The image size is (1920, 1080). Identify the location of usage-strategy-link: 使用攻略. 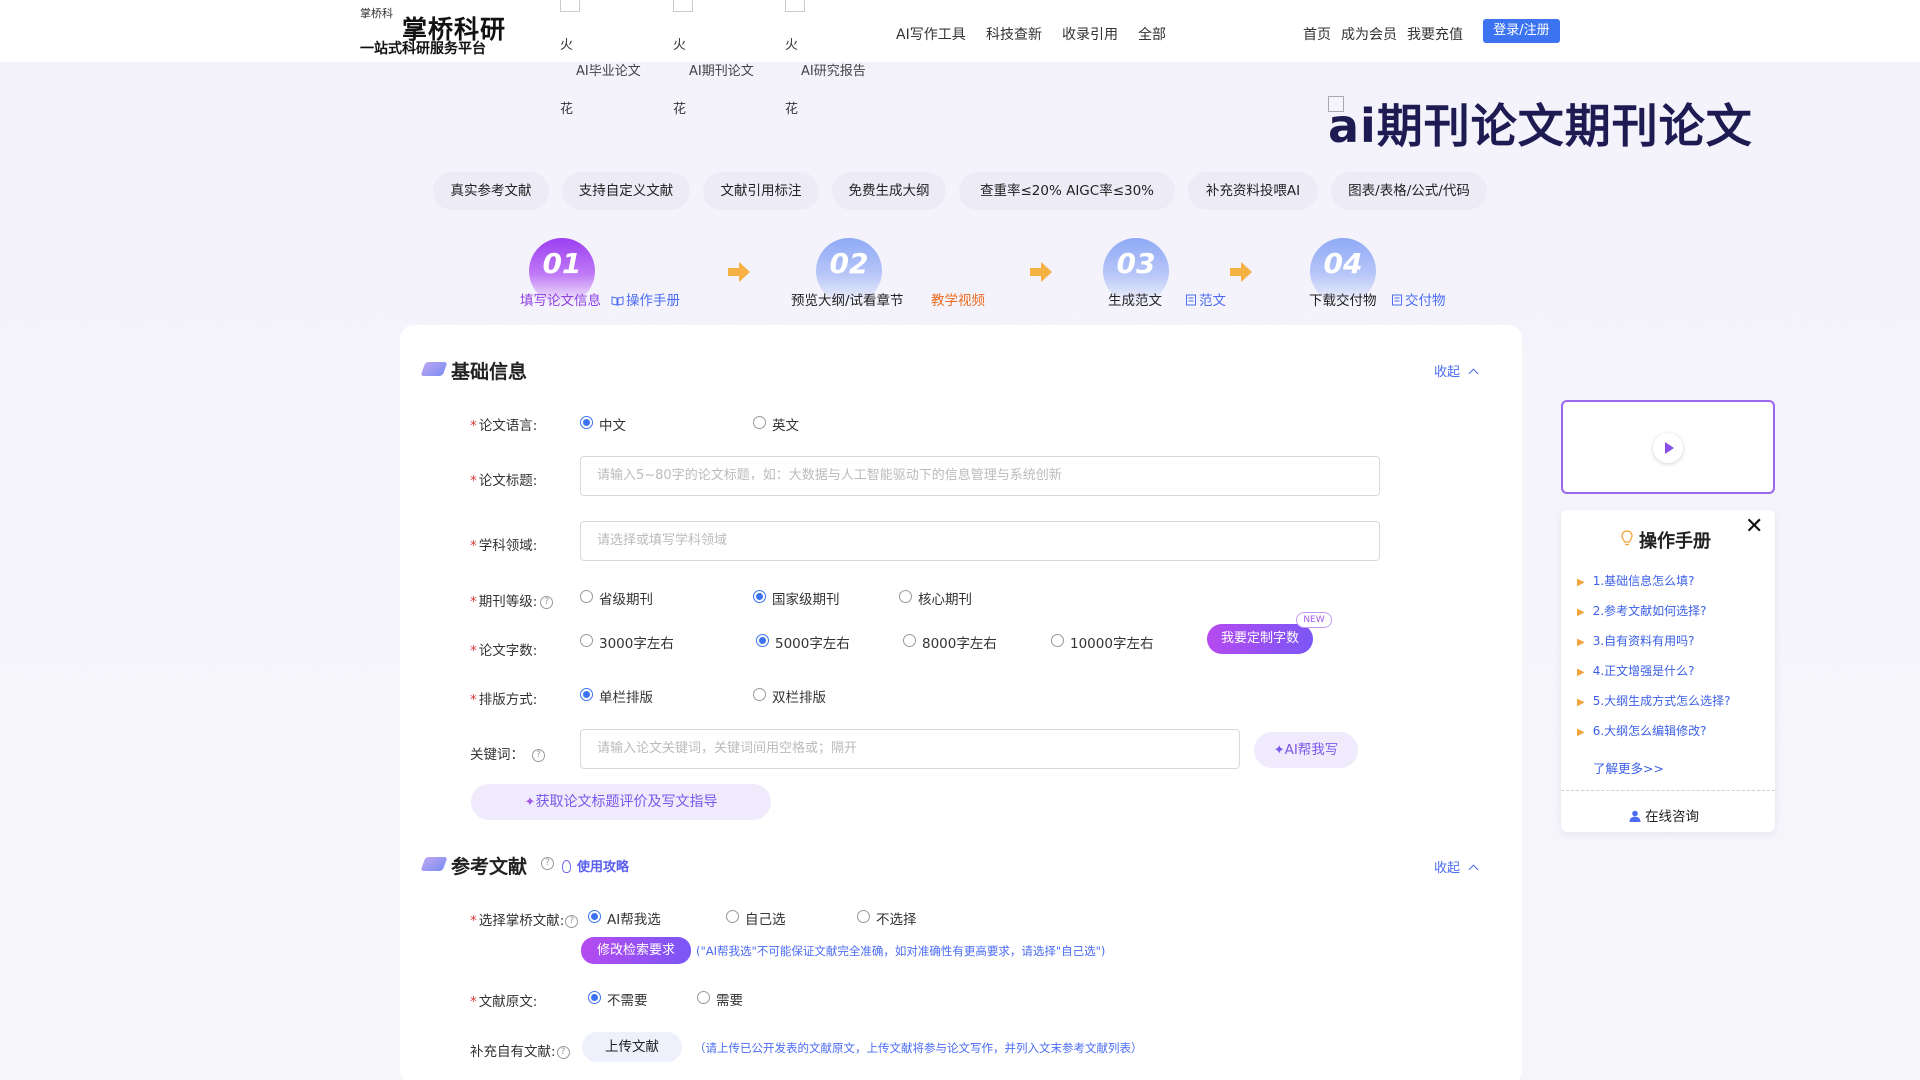
(595, 865).